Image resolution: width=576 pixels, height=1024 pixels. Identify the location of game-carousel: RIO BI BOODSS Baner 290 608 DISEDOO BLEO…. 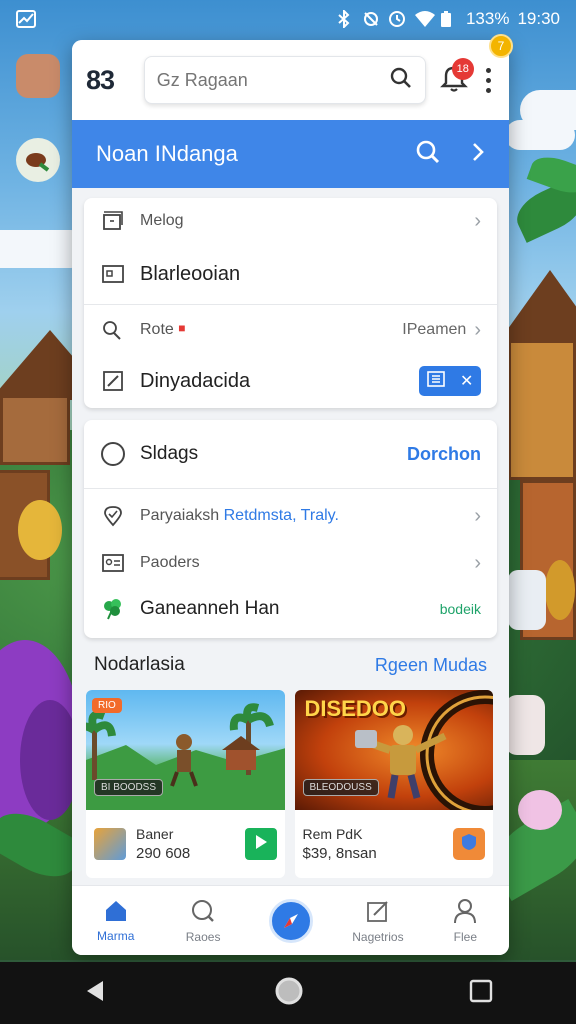
(290, 779).